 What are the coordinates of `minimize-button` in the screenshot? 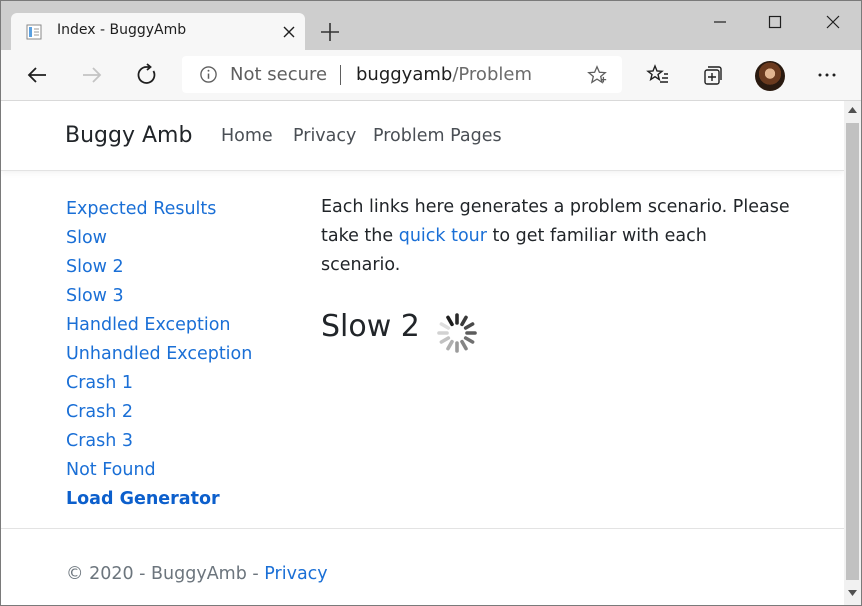 It's located at (720, 22).